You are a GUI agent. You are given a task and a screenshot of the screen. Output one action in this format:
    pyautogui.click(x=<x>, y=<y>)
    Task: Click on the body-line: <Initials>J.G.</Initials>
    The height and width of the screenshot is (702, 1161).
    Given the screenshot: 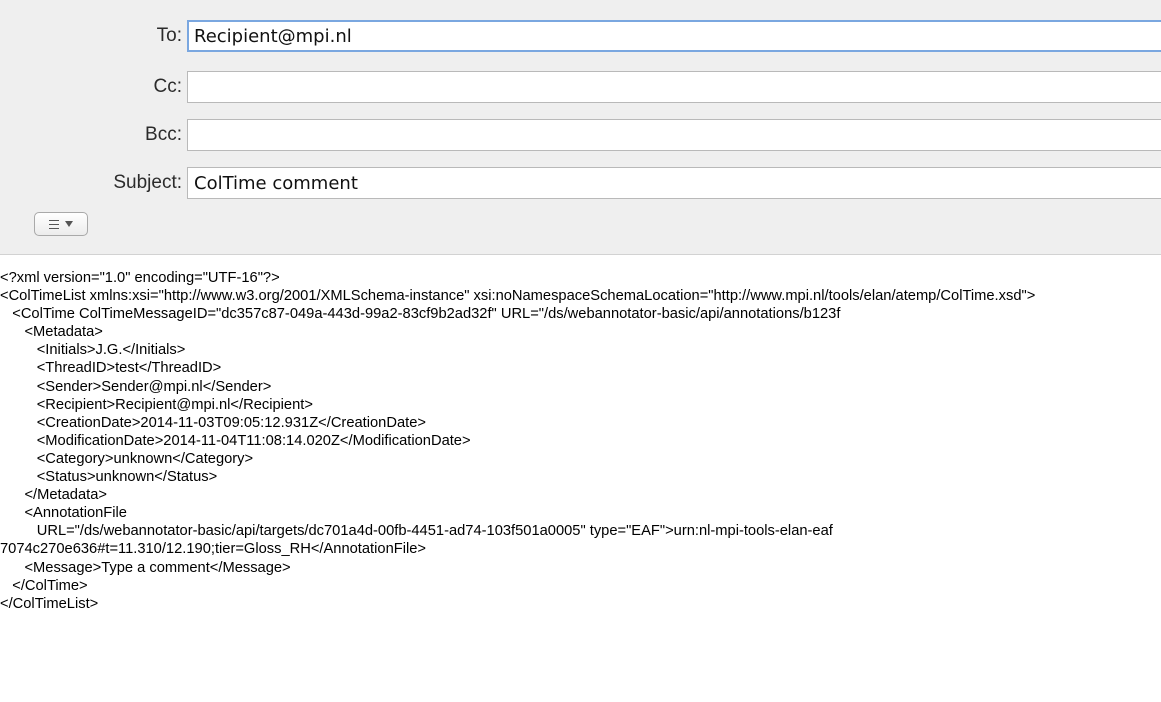 What is the action you would take?
    pyautogui.click(x=93, y=350)
    